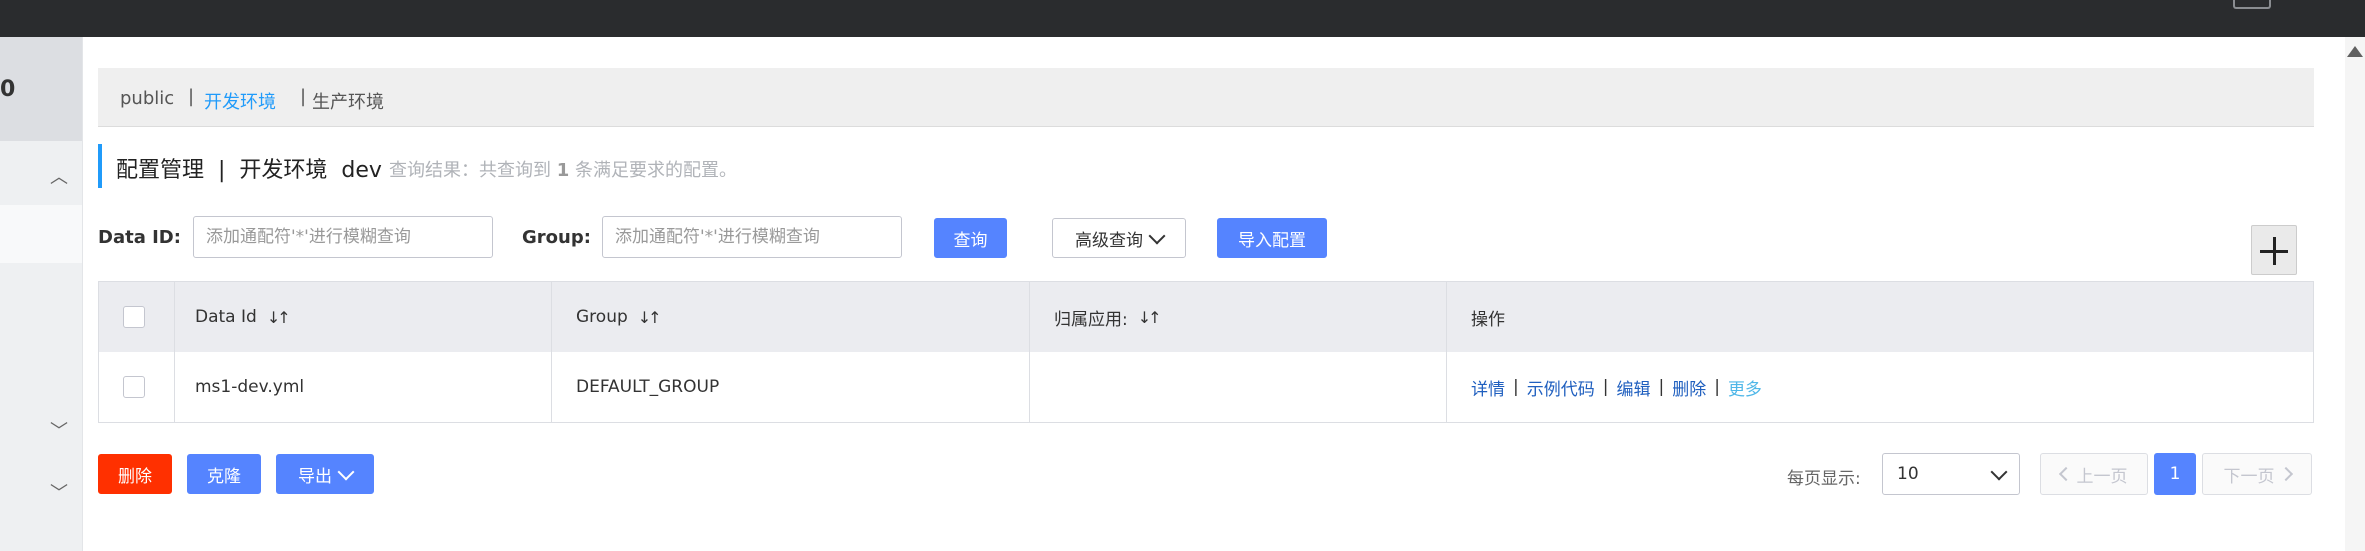  What do you see at coordinates (1091, 319) in the screenshot?
I see `header-app-label: 归属应用:` at bounding box center [1091, 319].